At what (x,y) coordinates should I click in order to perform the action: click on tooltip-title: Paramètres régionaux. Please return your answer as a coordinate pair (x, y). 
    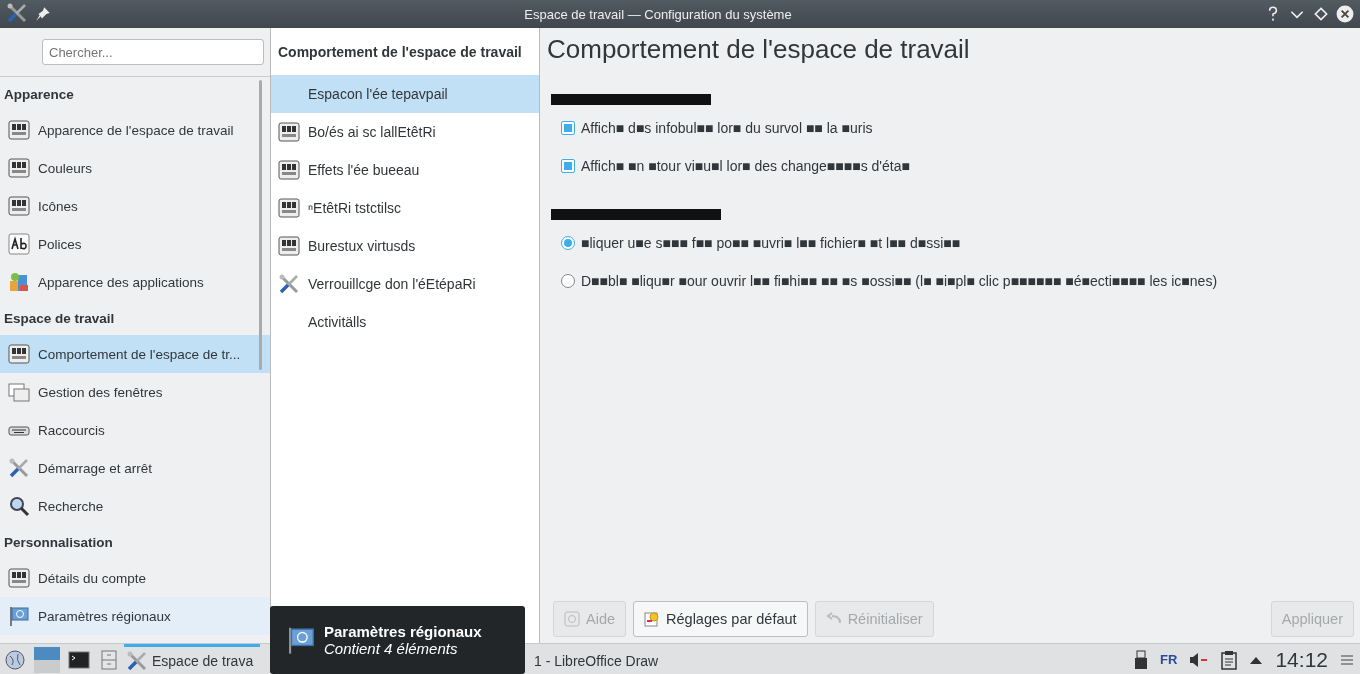
    Looking at the image, I should click on (403, 631).